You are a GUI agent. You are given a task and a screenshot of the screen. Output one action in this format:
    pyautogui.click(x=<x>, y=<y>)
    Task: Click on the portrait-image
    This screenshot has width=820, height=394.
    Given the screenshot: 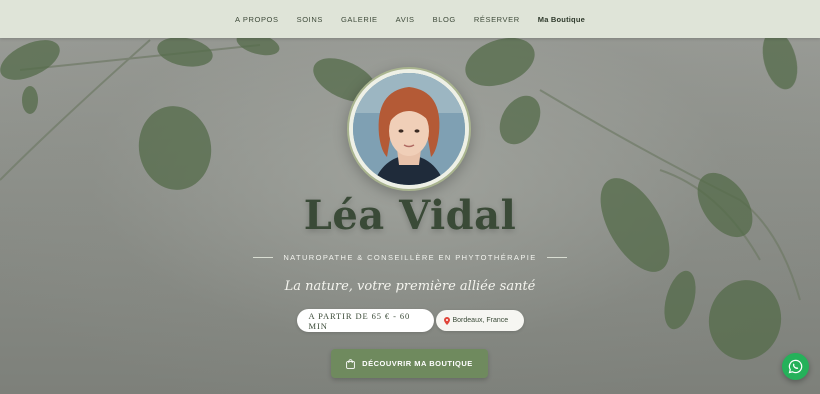 What is the action you would take?
    pyautogui.click(x=409, y=129)
    